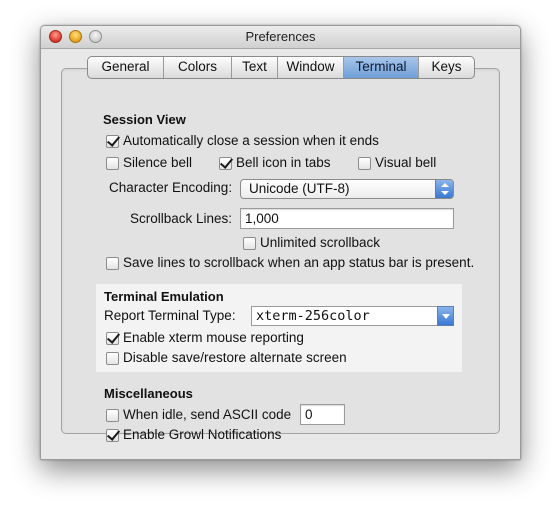  What do you see at coordinates (213, 337) in the screenshot?
I see `mouse-reporting-label: Enable xterm mouse reporting` at bounding box center [213, 337].